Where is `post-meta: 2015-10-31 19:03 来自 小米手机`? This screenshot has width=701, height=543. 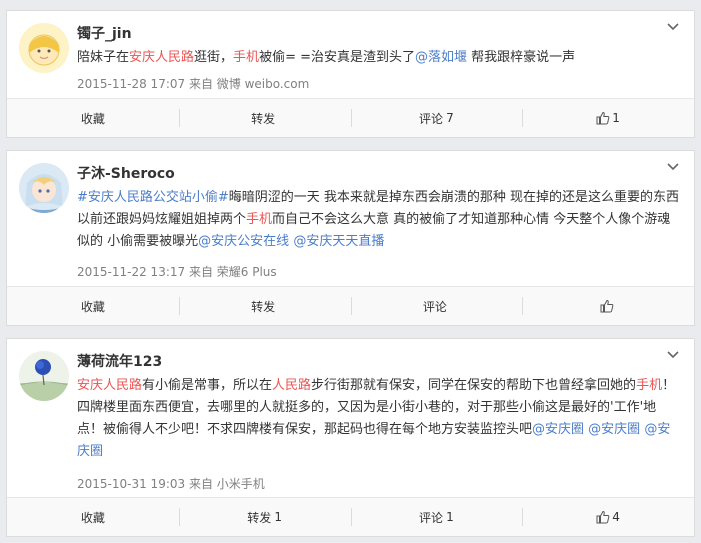
post-meta: 2015-10-31 19:03 来自 小米手机 is located at coordinates (171, 484).